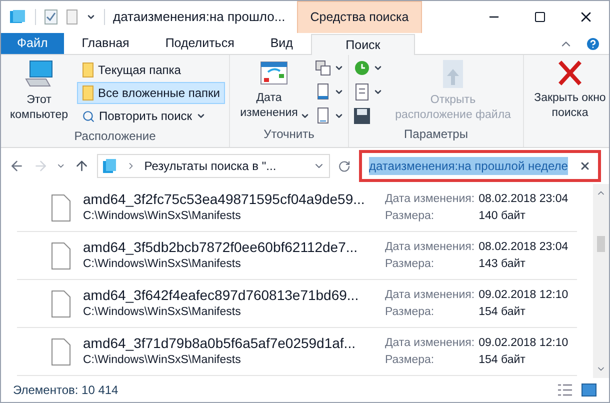 The image size is (610, 403). What do you see at coordinates (151, 70) in the screenshot?
I see `ribbon-option: Текущая папка` at bounding box center [151, 70].